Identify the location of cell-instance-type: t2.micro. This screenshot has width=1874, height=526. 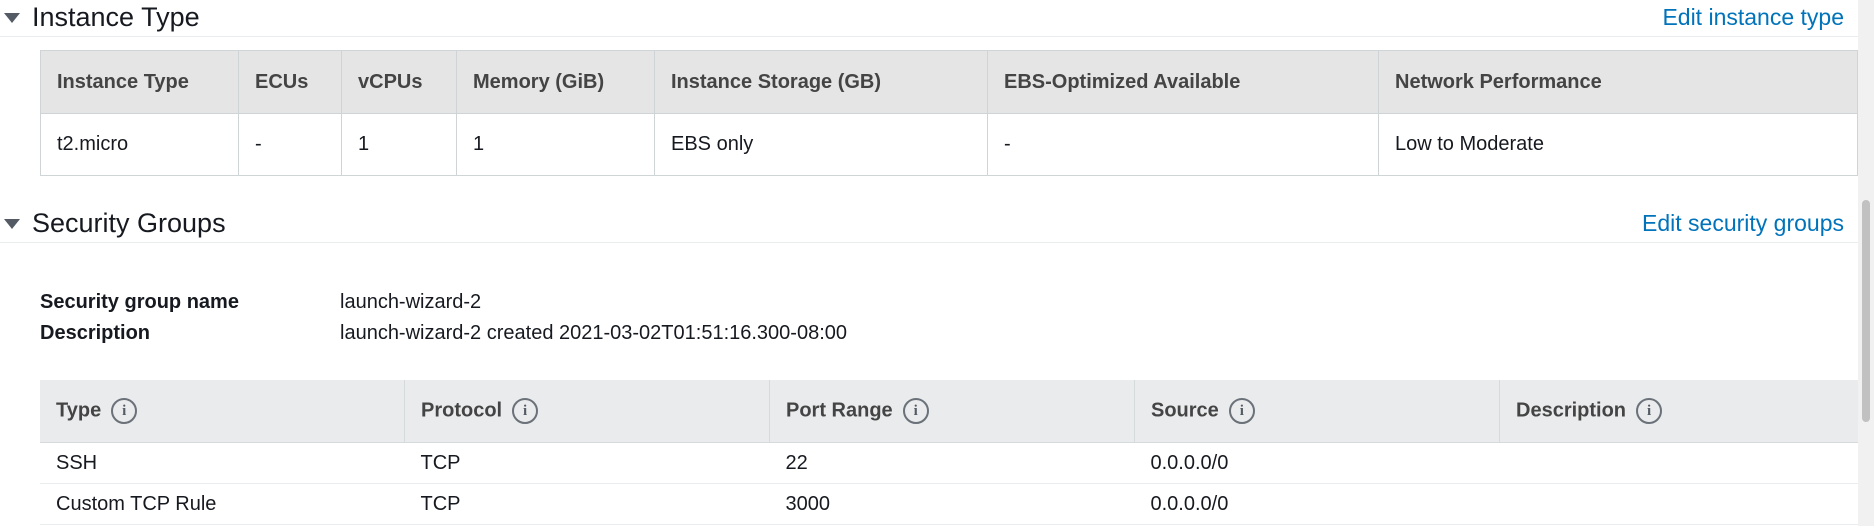
(139, 144).